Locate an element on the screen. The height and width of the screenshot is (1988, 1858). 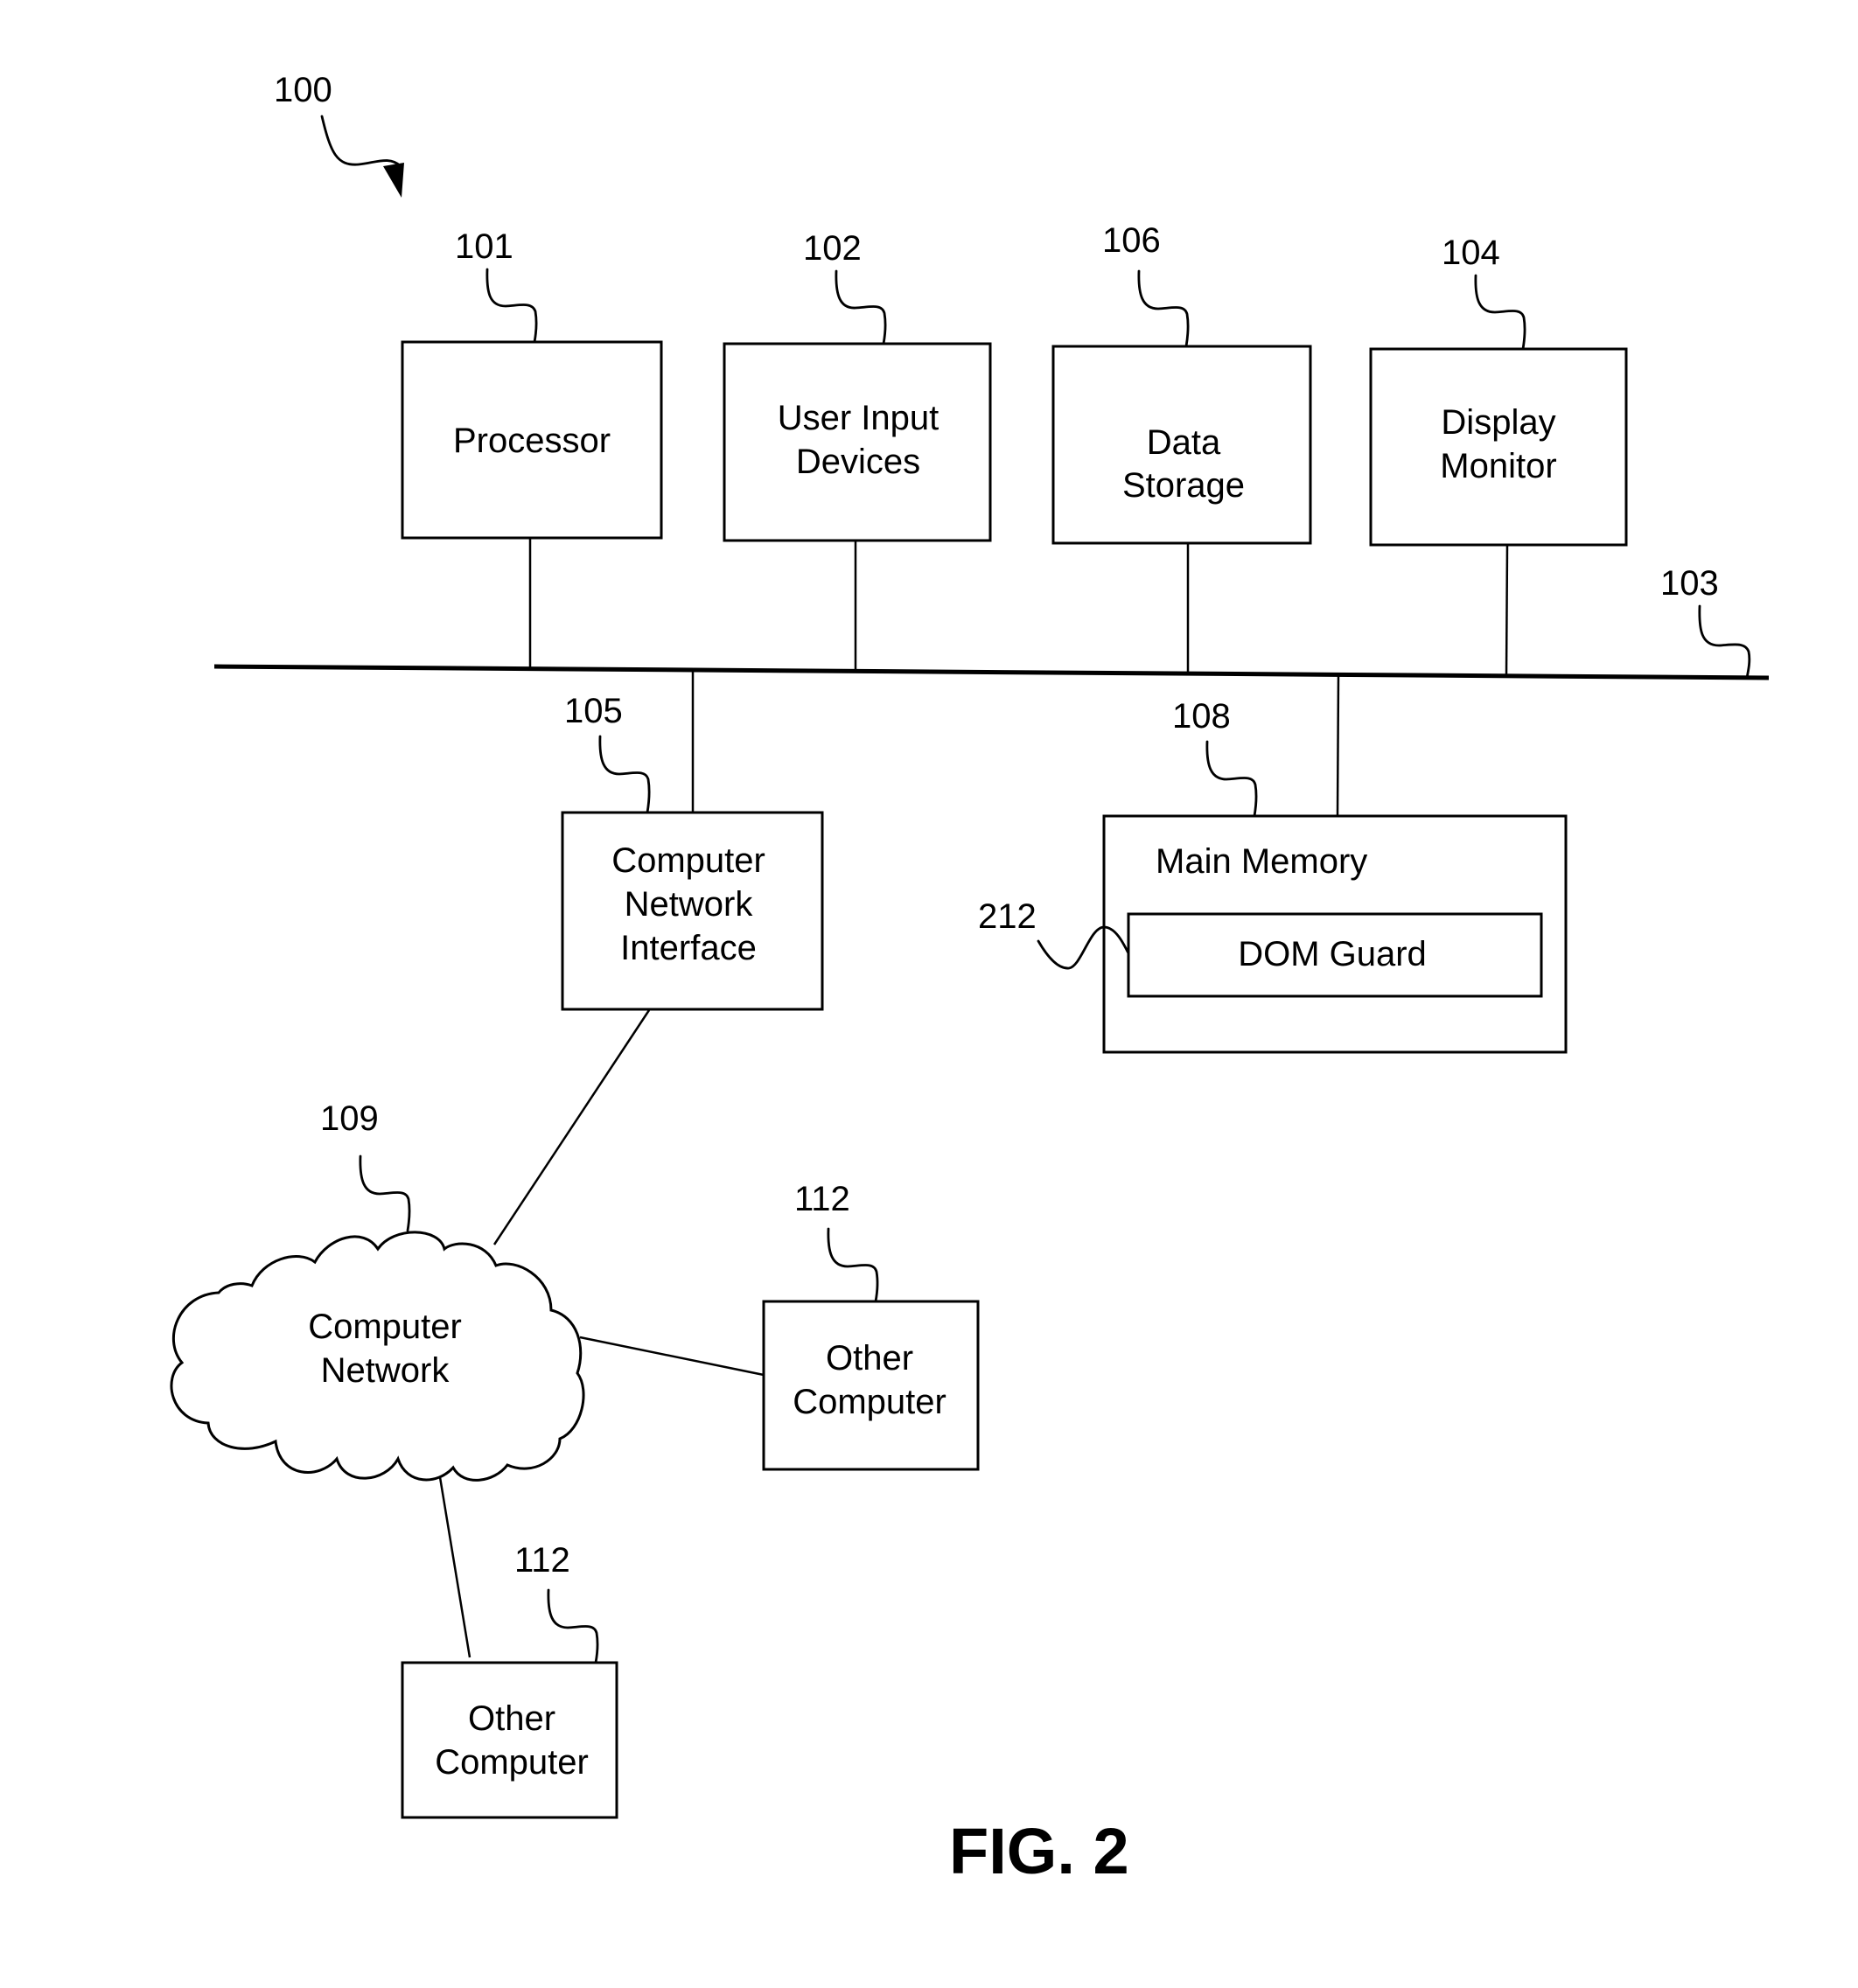
computer-network-label-line2: Network is located at coordinates (386, 1370).